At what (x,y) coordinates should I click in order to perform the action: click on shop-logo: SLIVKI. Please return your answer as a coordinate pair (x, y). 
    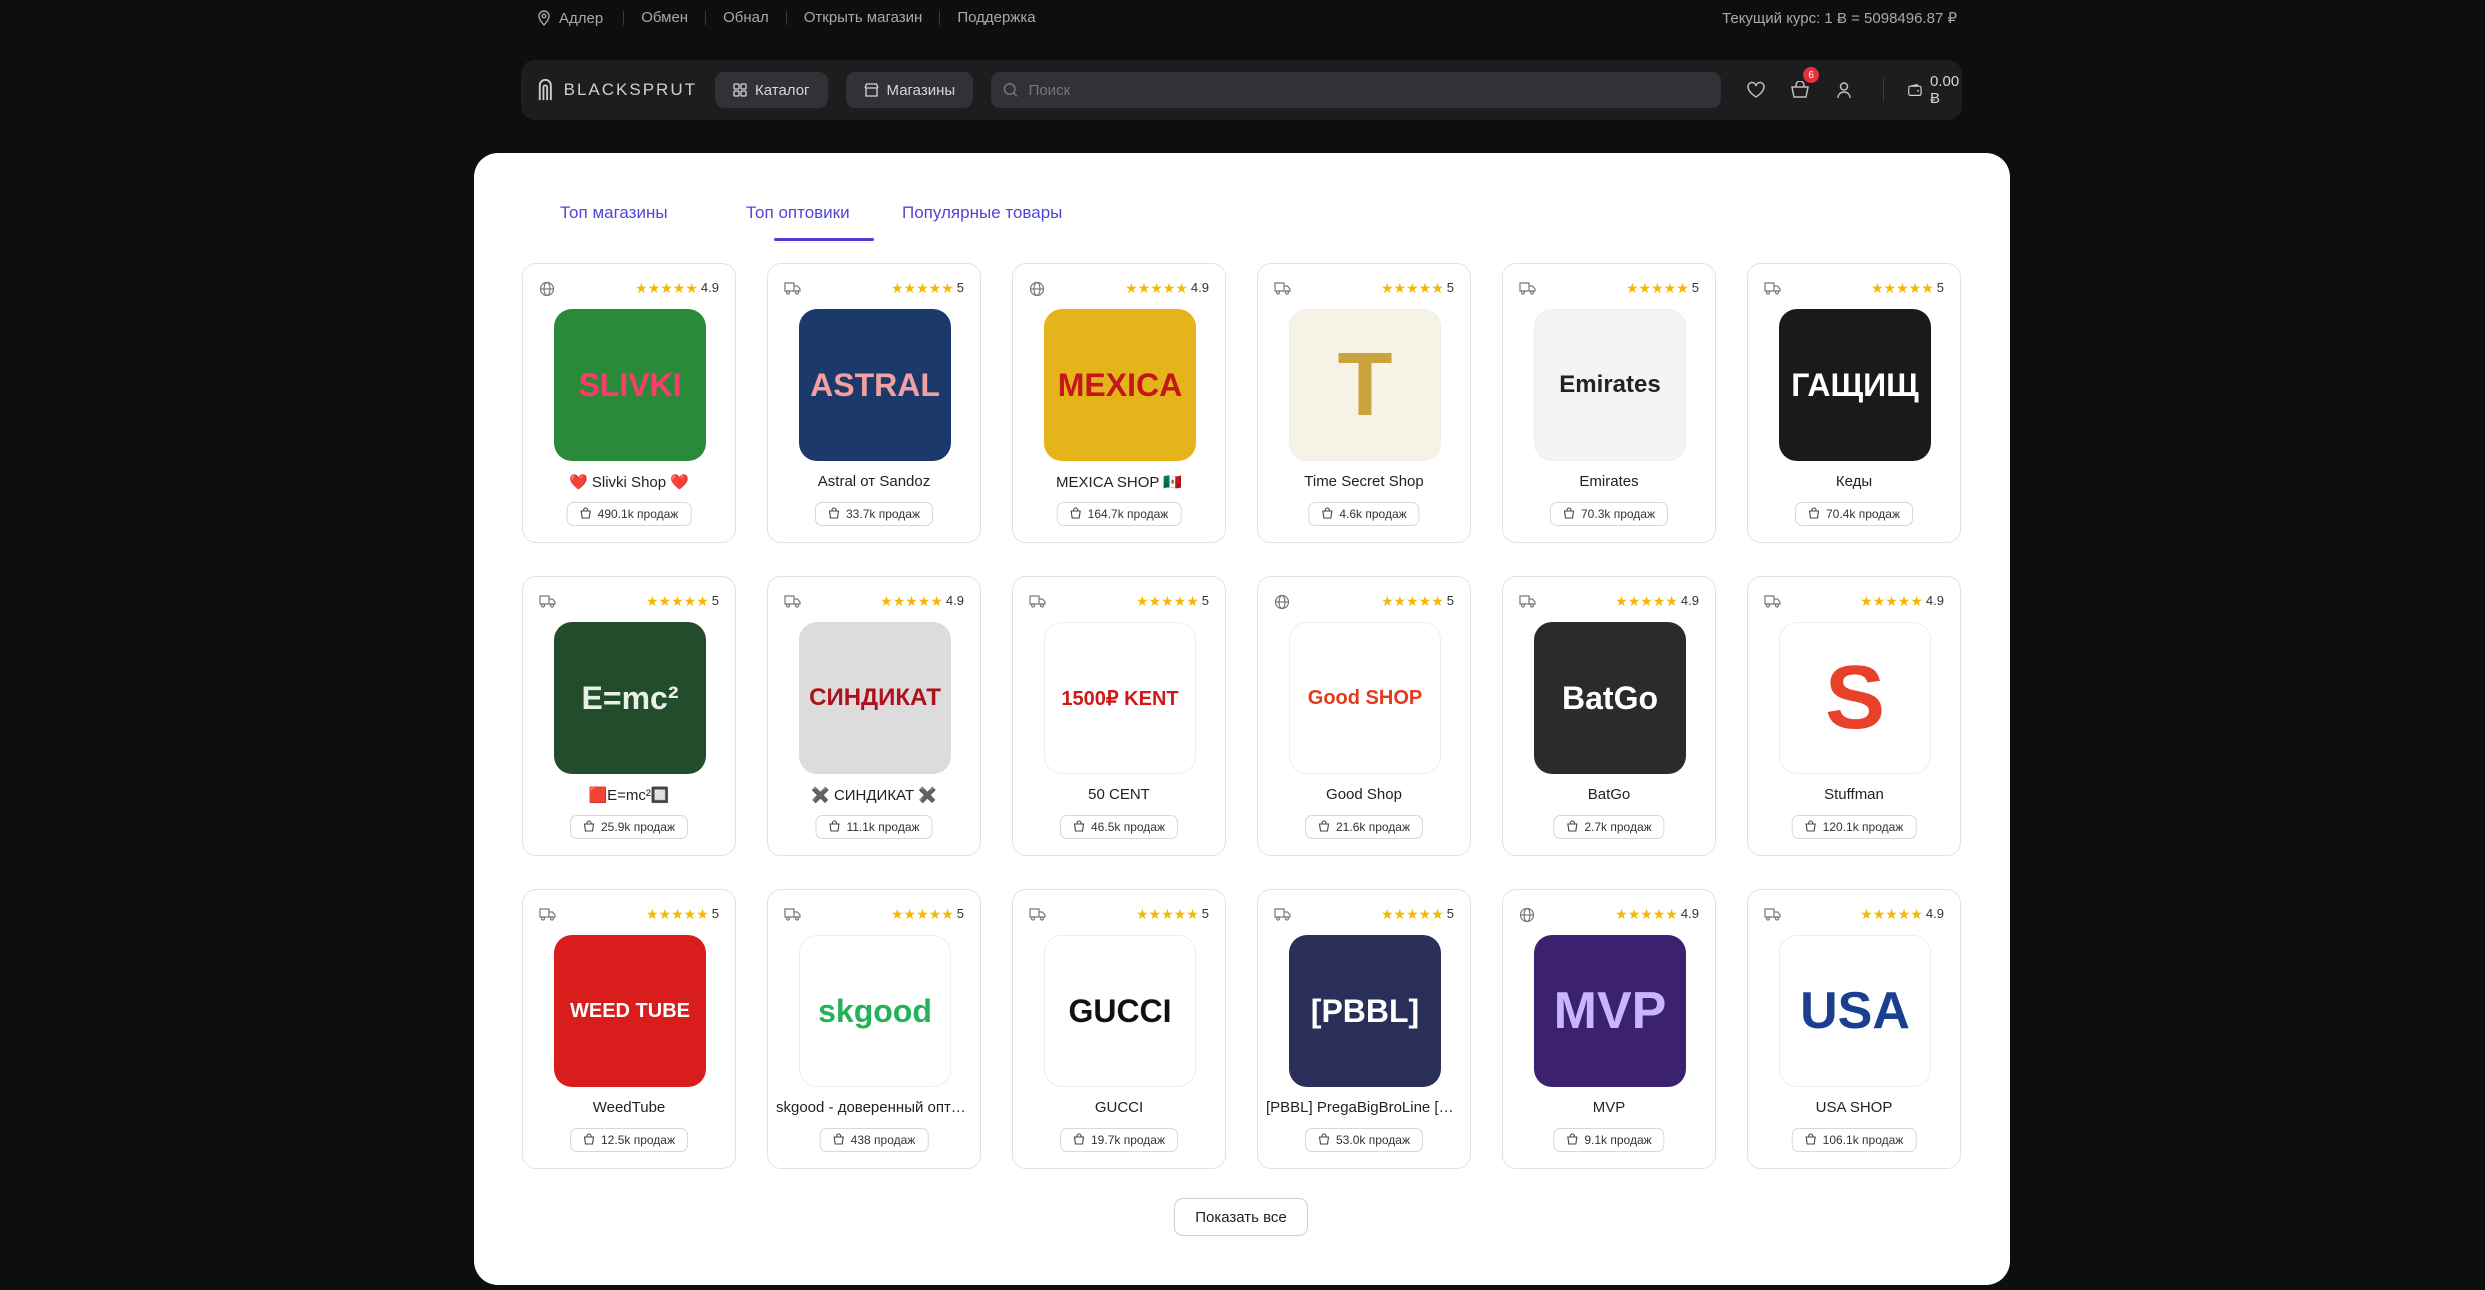
    Looking at the image, I should click on (630, 385).